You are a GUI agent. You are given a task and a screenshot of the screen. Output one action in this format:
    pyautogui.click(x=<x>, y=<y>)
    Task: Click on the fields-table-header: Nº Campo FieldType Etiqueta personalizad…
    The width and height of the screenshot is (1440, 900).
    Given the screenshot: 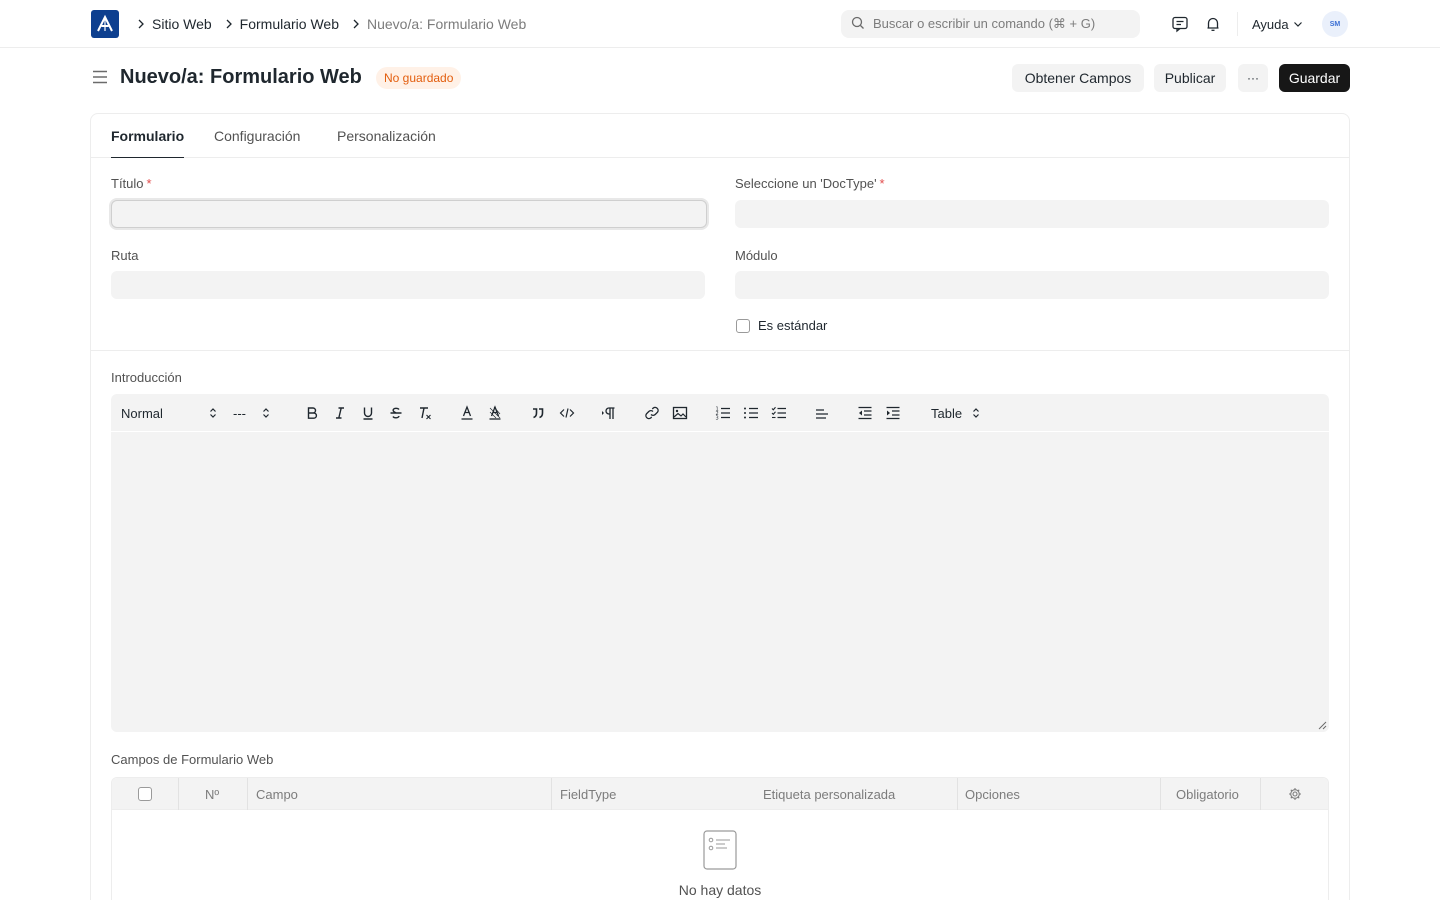 What is the action you would take?
    pyautogui.click(x=720, y=794)
    